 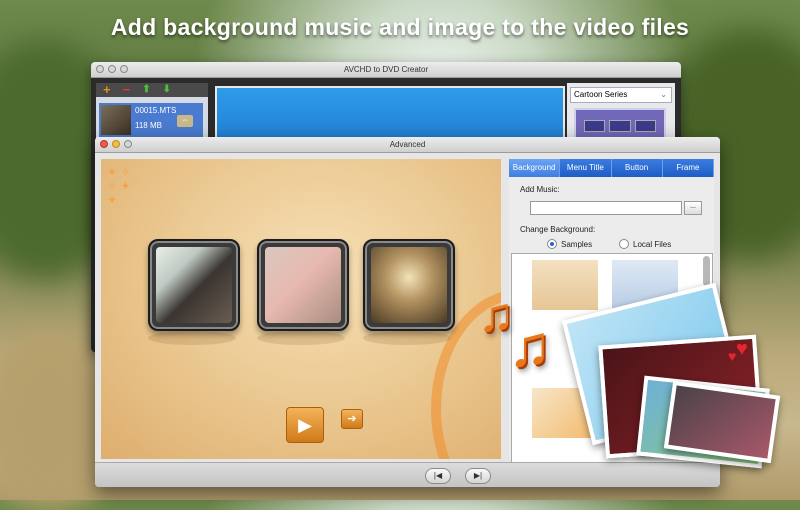 I want to click on file-list-item: 00015.MTS 118 MB ⇔, so click(x=151, y=120).